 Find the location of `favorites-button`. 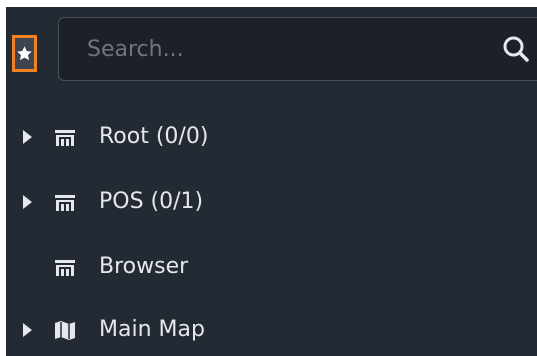

favorites-button is located at coordinates (24, 53).